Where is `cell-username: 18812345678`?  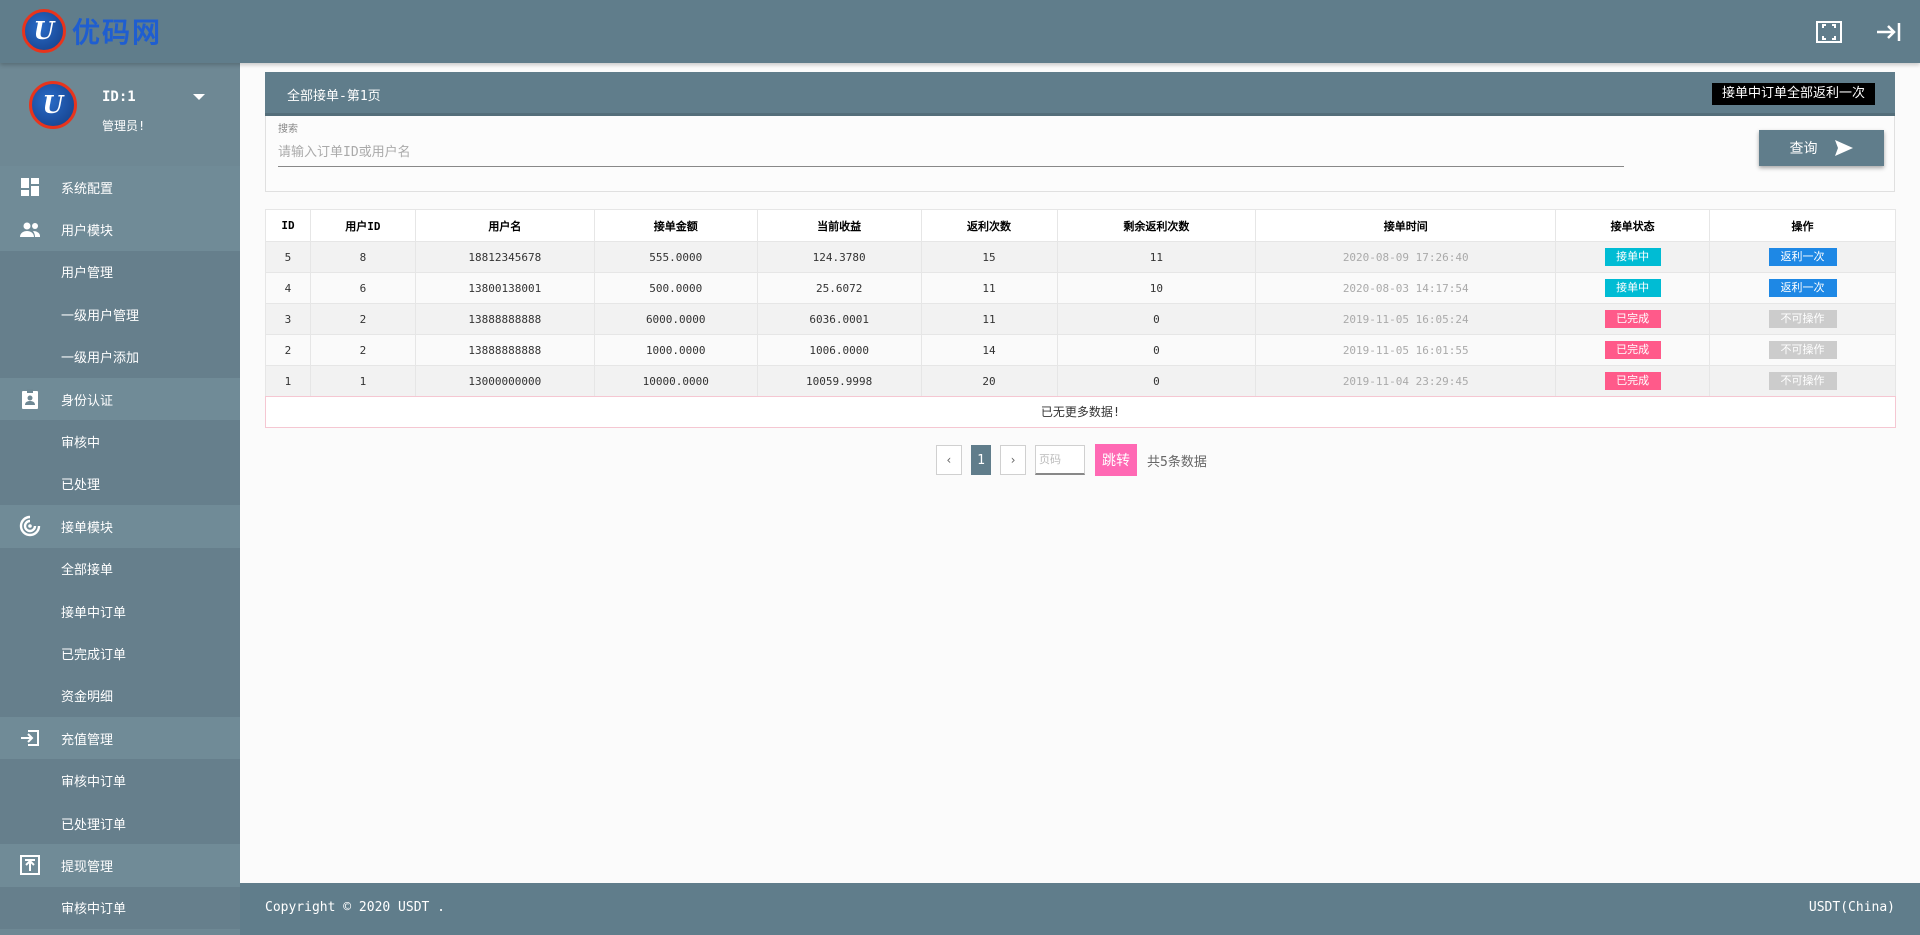
cell-username: 18812345678 is located at coordinates (504, 257).